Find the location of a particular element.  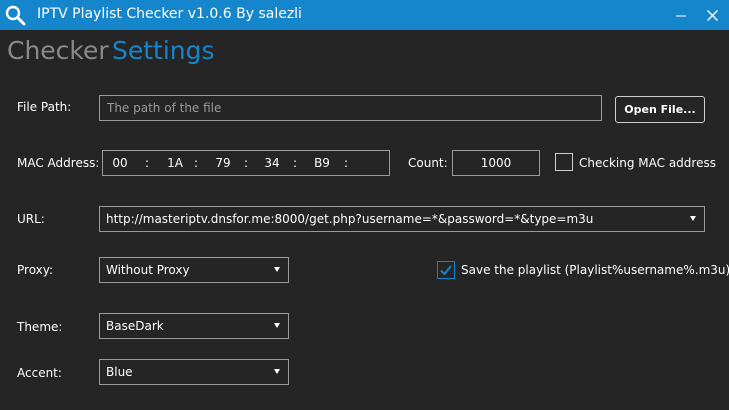

title-bar: IPTV Playlist Checker v1.0.6 By salezli is located at coordinates (364, 15).